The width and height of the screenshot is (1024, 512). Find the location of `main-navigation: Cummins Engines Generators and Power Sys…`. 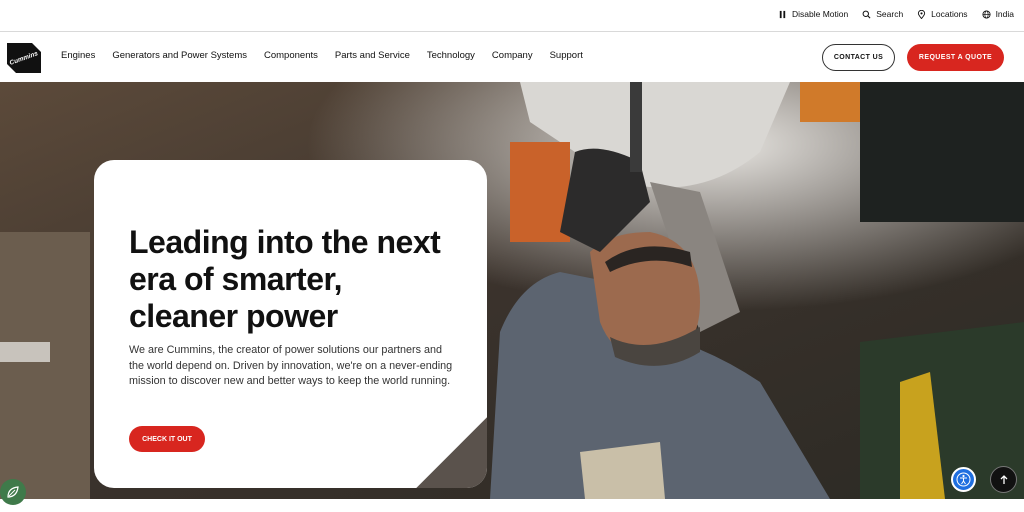

main-navigation: Cummins Engines Generators and Power Sys… is located at coordinates (512, 57).